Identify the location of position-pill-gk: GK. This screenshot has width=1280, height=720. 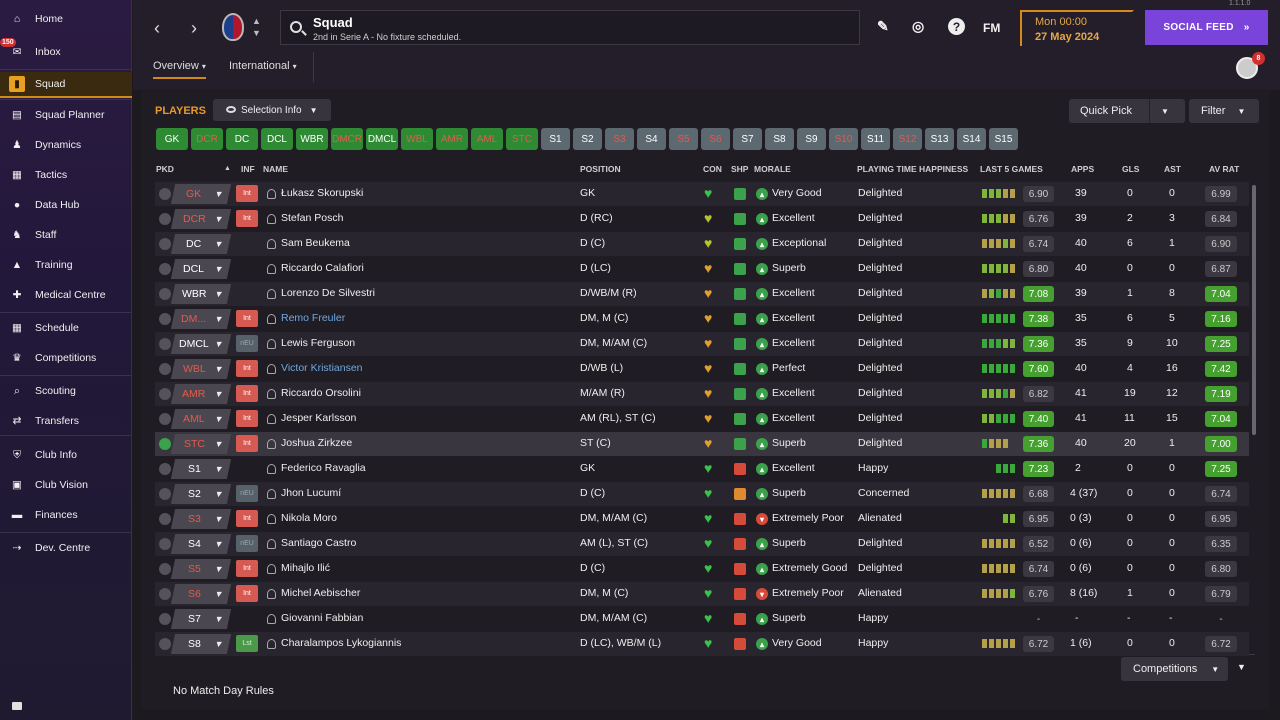
(172, 139).